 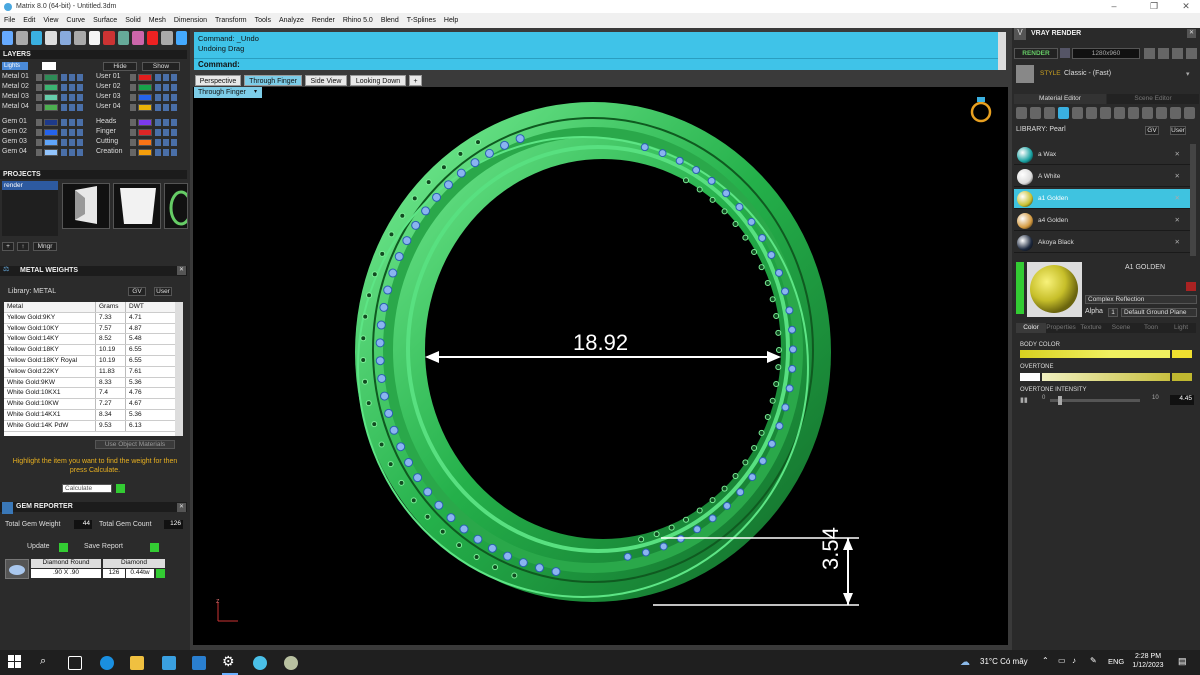 I want to click on menu-item-analyze: Analyze, so click(x=291, y=20).